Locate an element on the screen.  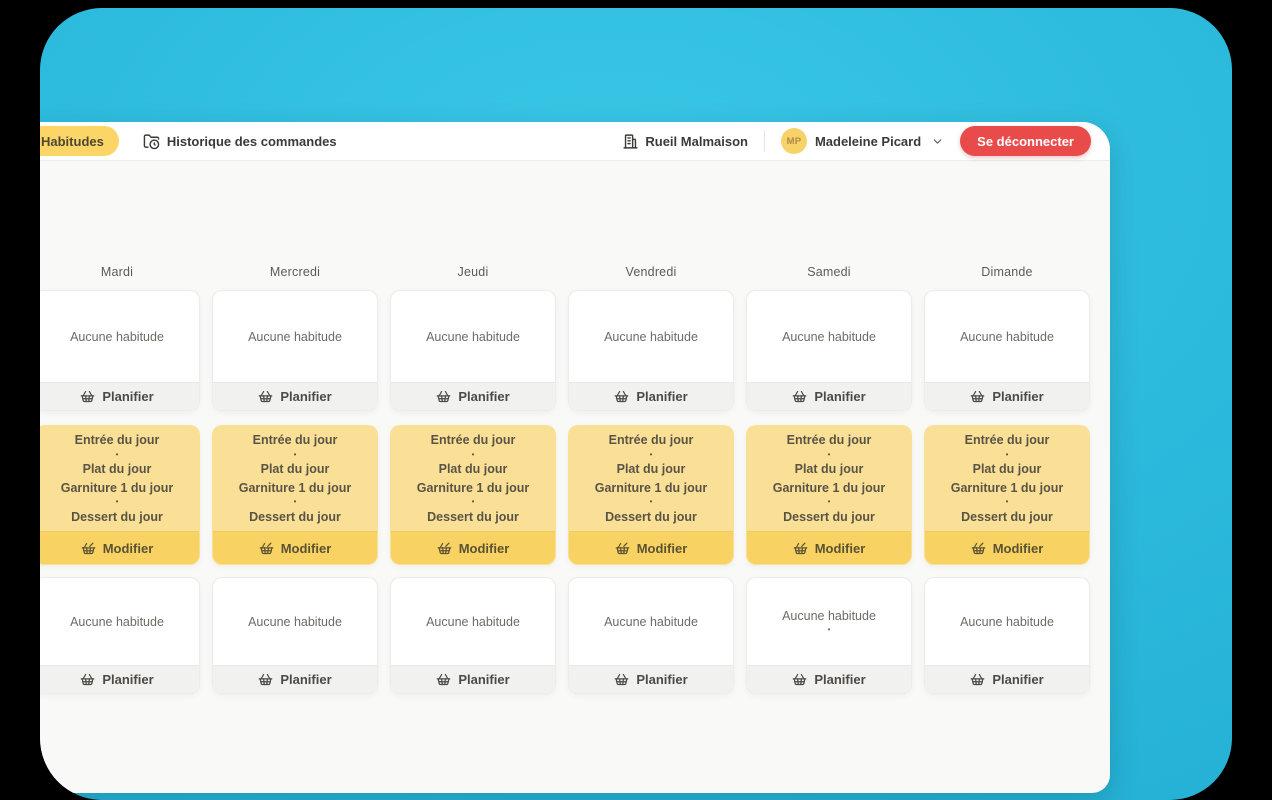
empty-habit-card: Aucune habitude • Planifier is located at coordinates (829, 635).